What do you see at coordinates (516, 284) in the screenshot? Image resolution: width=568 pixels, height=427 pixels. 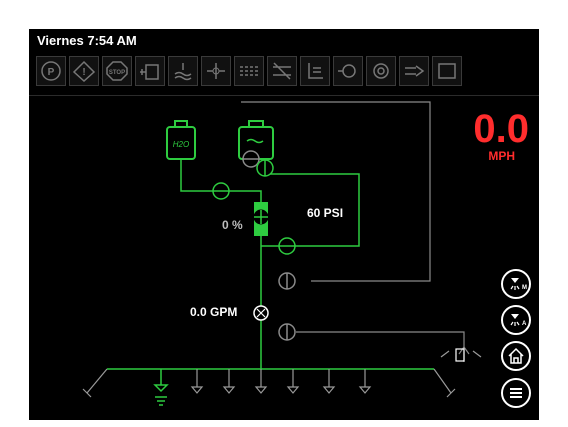 I see `spray-manual-button: M` at bounding box center [516, 284].